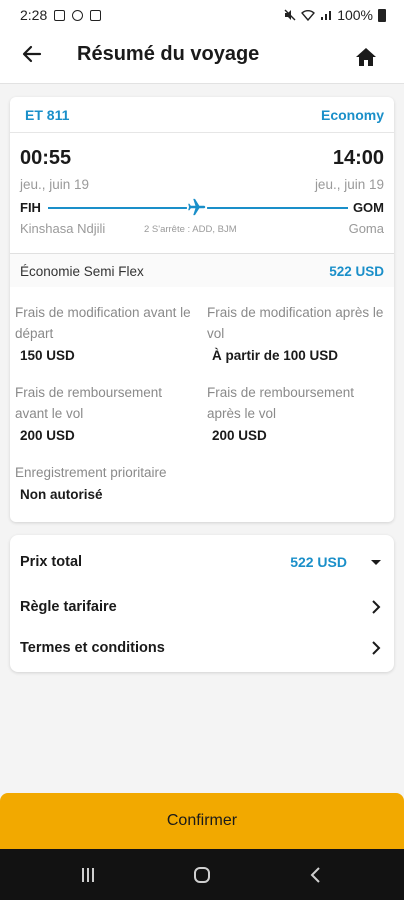  Describe the element at coordinates (275, 355) in the screenshot. I see `rule-value: À partir de 100 USD` at that location.